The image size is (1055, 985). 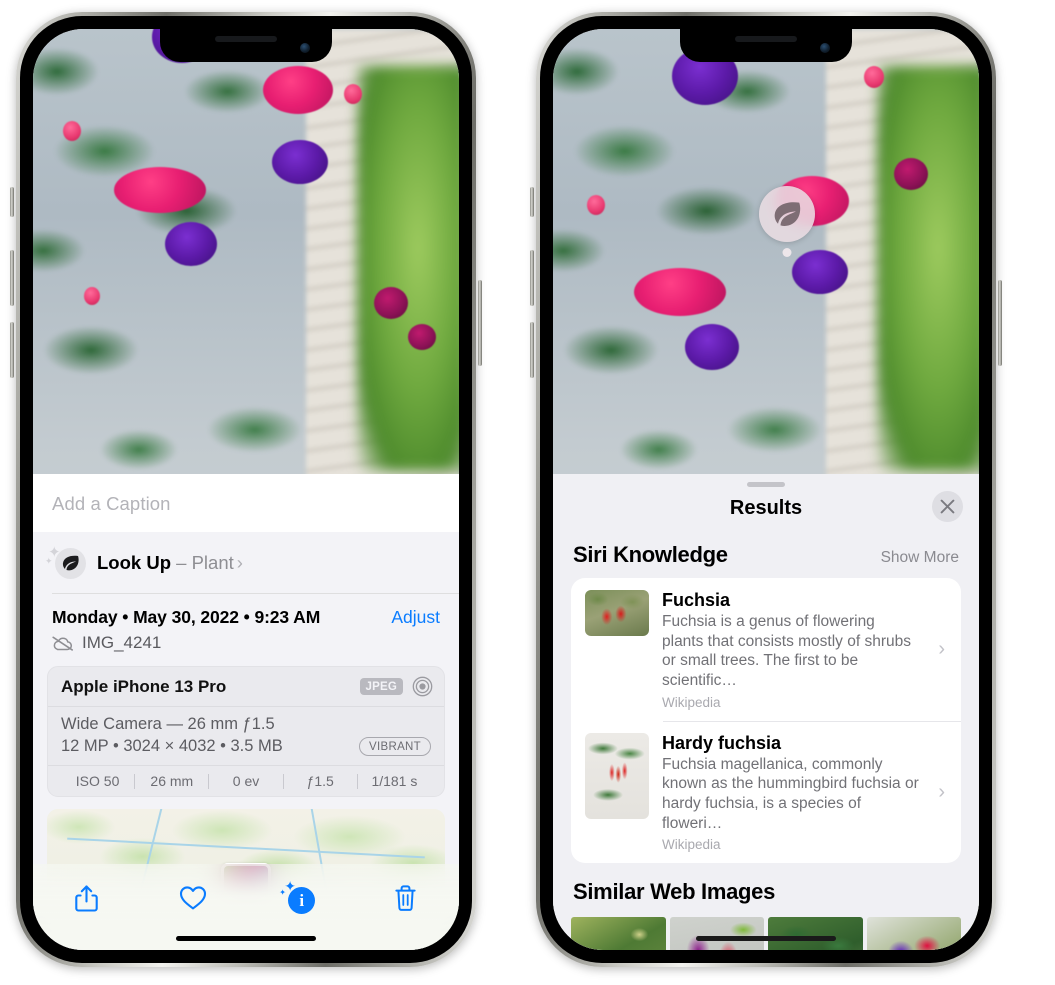 I want to click on show-more-button: Show More, so click(x=920, y=558).